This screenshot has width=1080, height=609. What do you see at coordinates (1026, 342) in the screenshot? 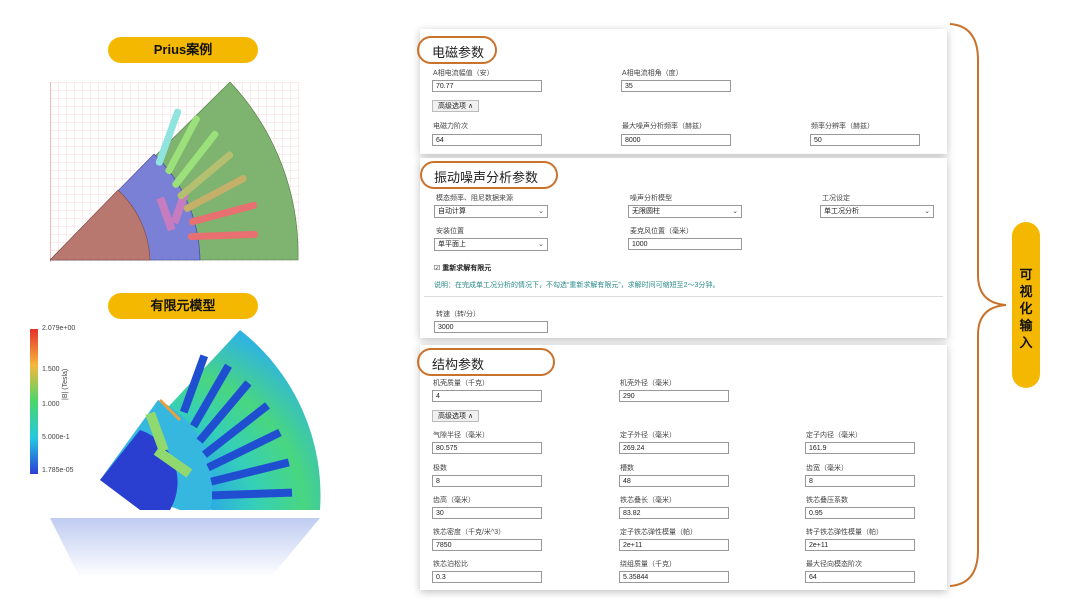
I see `side-char: 入` at bounding box center [1026, 342].